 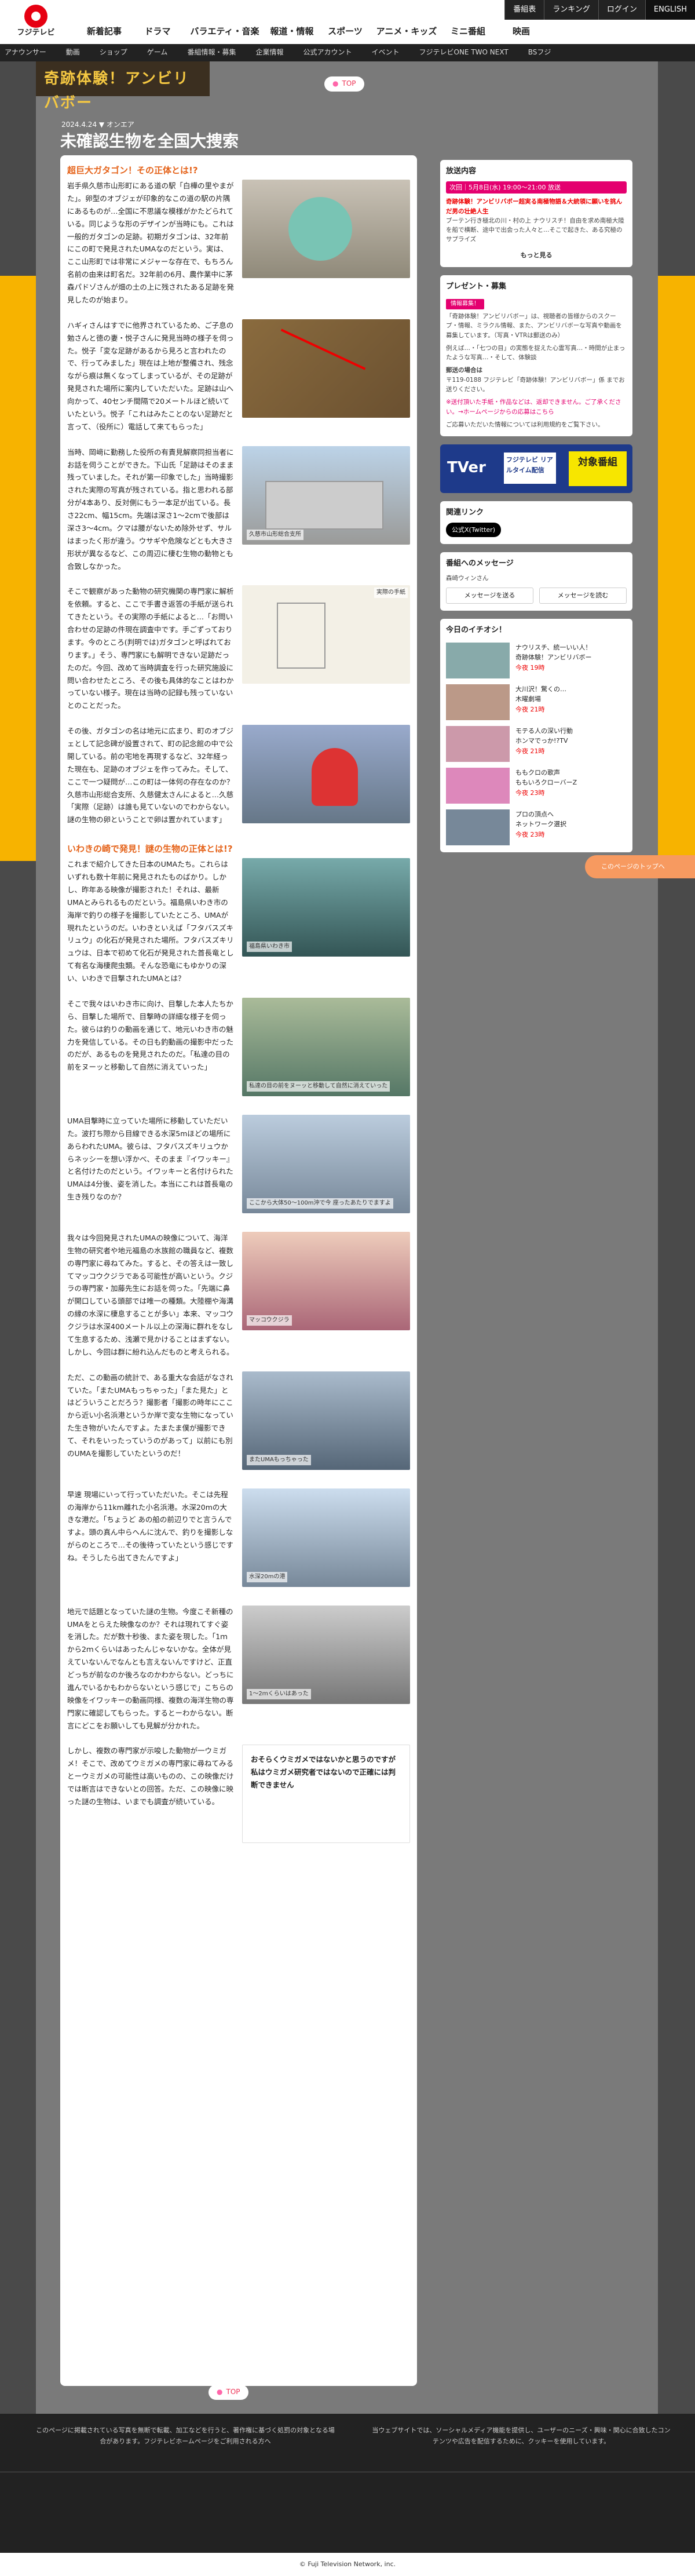 What do you see at coordinates (583, 596) in the screenshot?
I see `read-message-button: メッセージを読む` at bounding box center [583, 596].